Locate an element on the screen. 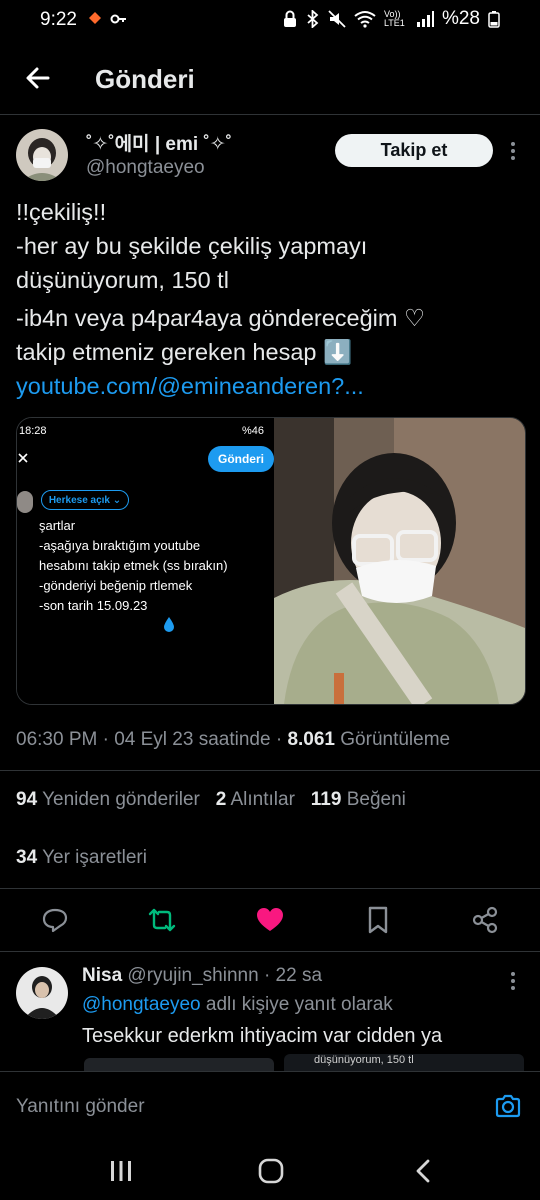  screenshot-battery: %46 is located at coordinates (253, 431).